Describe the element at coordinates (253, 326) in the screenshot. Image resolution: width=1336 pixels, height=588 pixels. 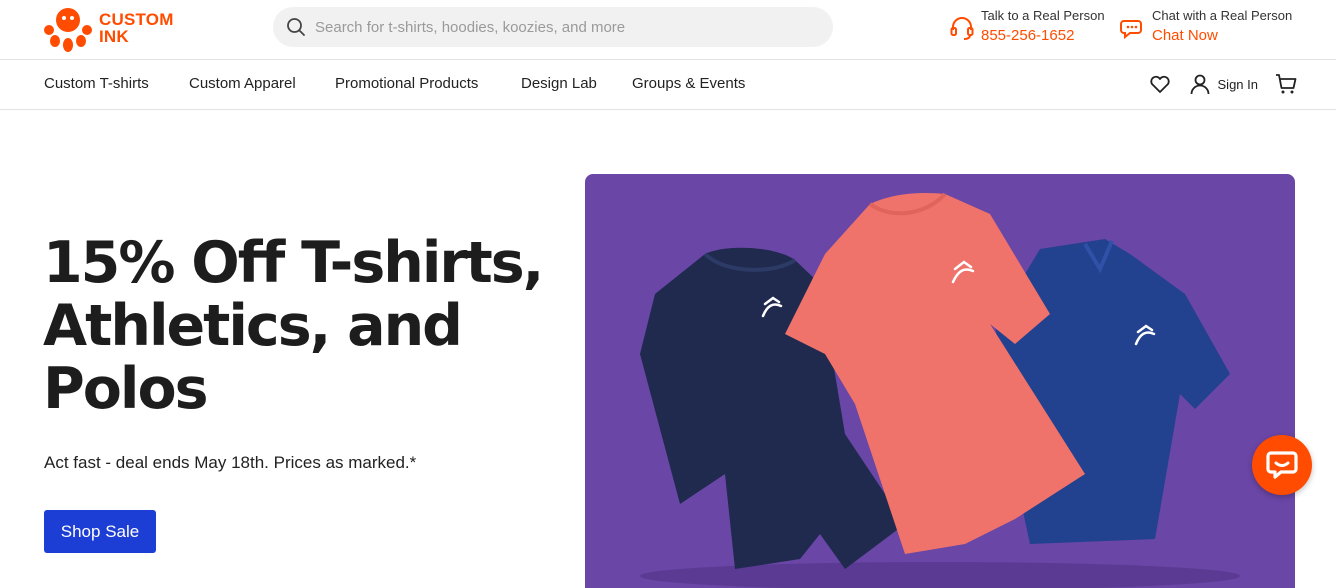
I see `headline-line-2: Athletics, and` at that location.